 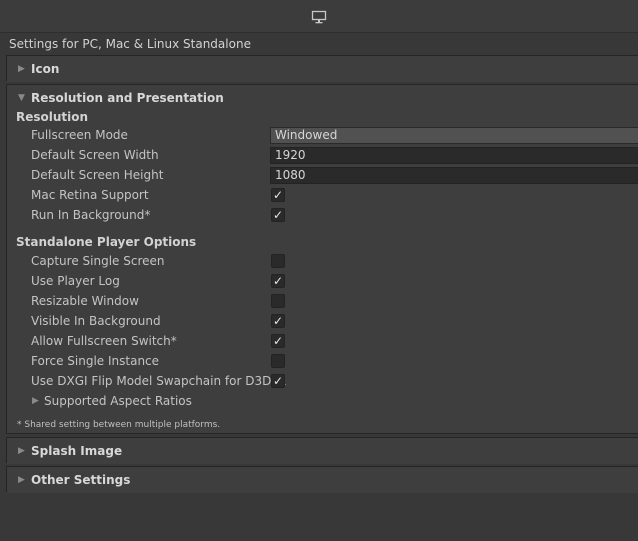 What do you see at coordinates (159, 381) in the screenshot?
I see `dxgi-flip-model-label: Use DXGI Flip Model Swapchain for D3D11` at bounding box center [159, 381].